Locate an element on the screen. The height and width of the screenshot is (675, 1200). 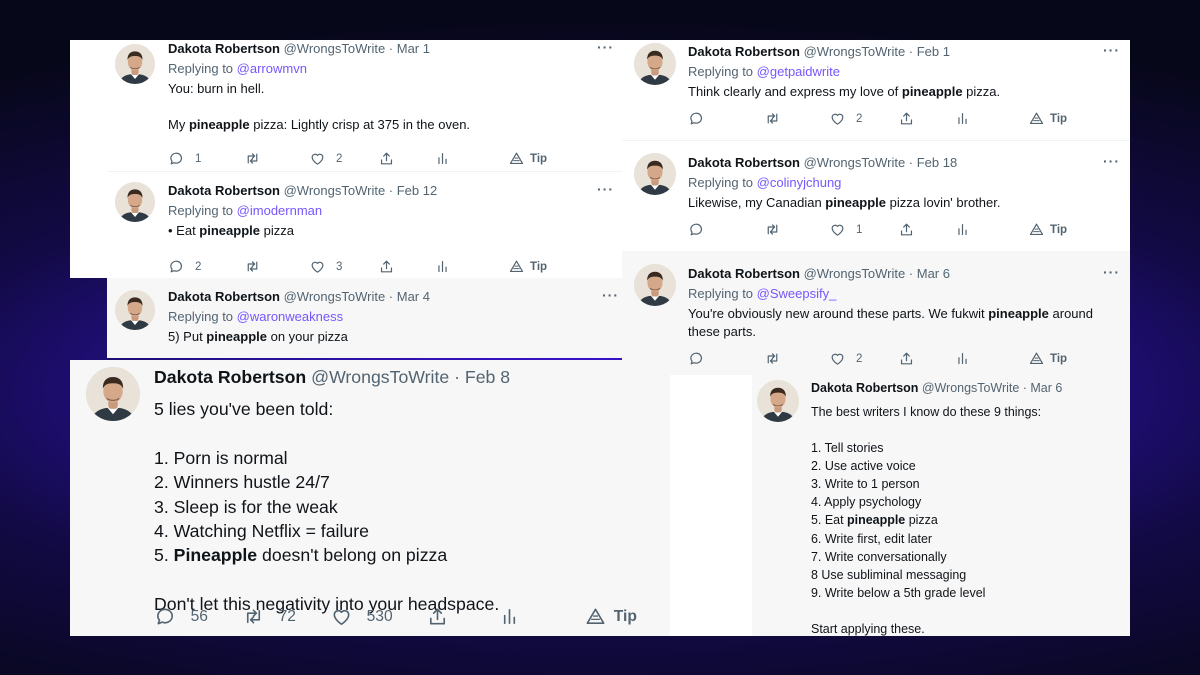
reply-handle-link: @Sweepsify_ is located at coordinates (797, 293).